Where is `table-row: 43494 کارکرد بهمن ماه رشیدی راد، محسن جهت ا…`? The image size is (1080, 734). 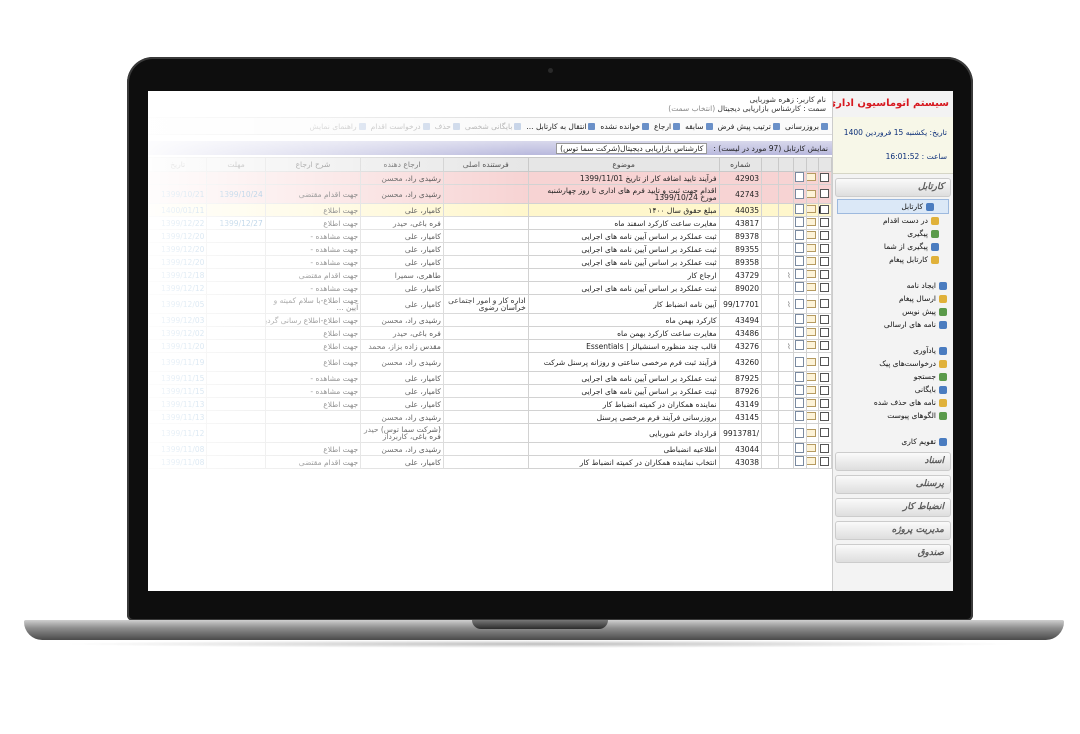
table-row: 43494 کارکرد بهمن ماه رشیدی راد، محسن جهت ا… is located at coordinates (490, 320).